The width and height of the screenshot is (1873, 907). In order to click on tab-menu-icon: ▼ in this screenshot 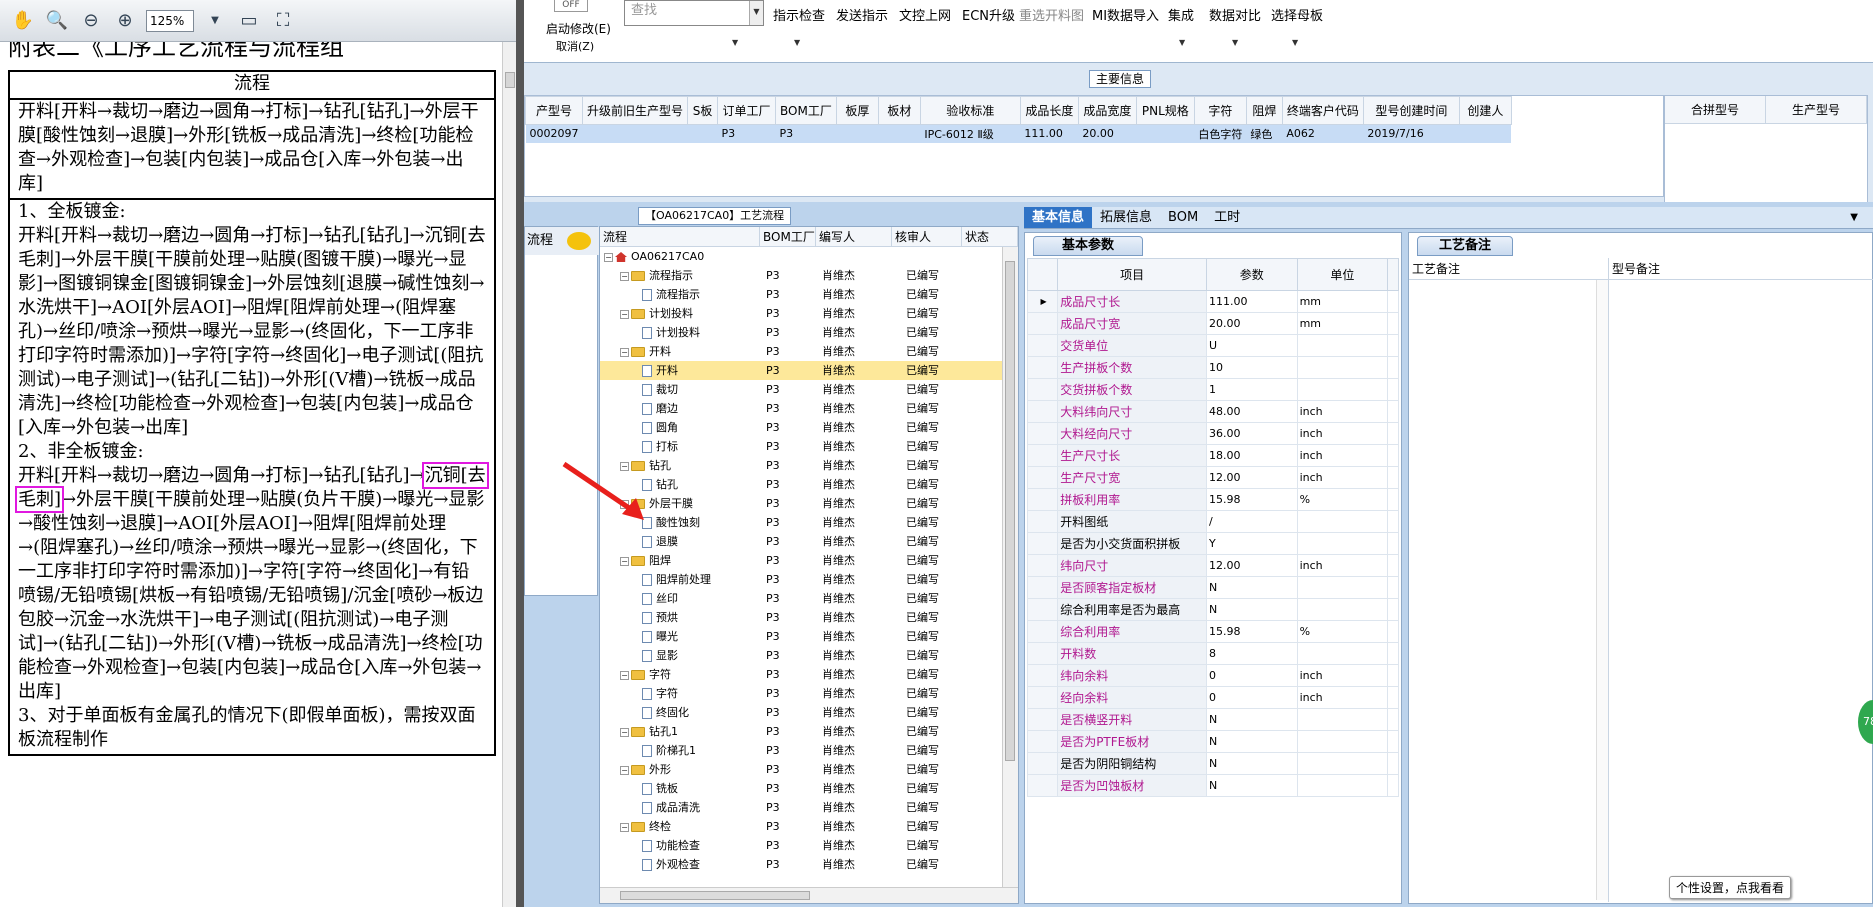, I will do `click(1854, 218)`.